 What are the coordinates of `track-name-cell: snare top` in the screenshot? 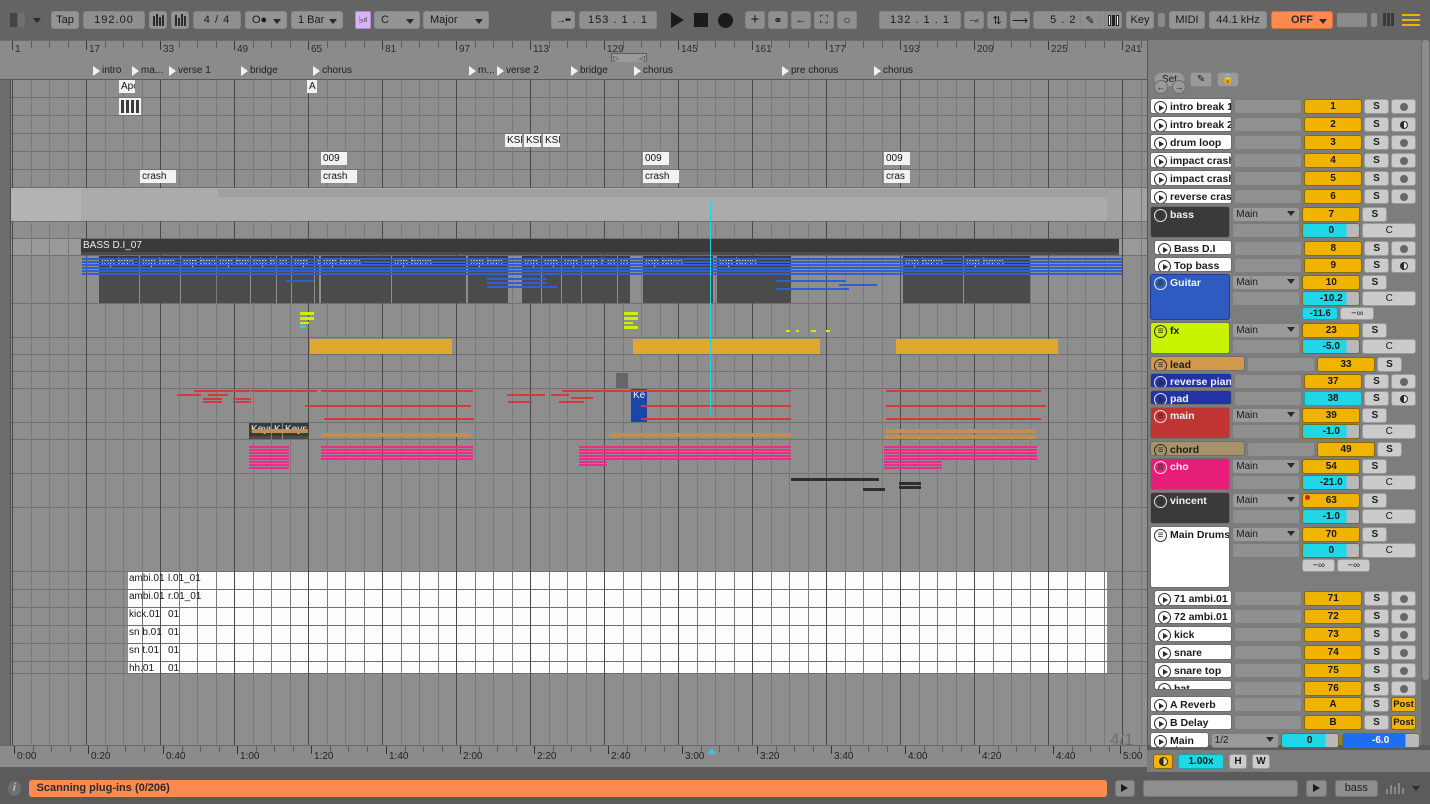 It's located at (1193, 670).